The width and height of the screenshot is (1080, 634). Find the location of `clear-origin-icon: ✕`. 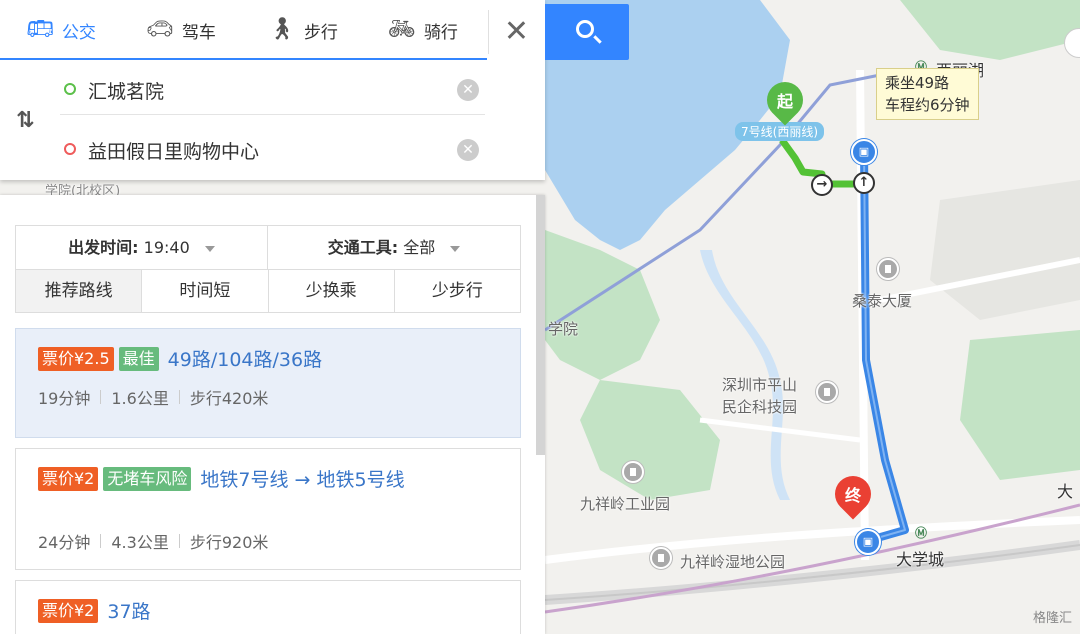

clear-origin-icon: ✕ is located at coordinates (468, 90).